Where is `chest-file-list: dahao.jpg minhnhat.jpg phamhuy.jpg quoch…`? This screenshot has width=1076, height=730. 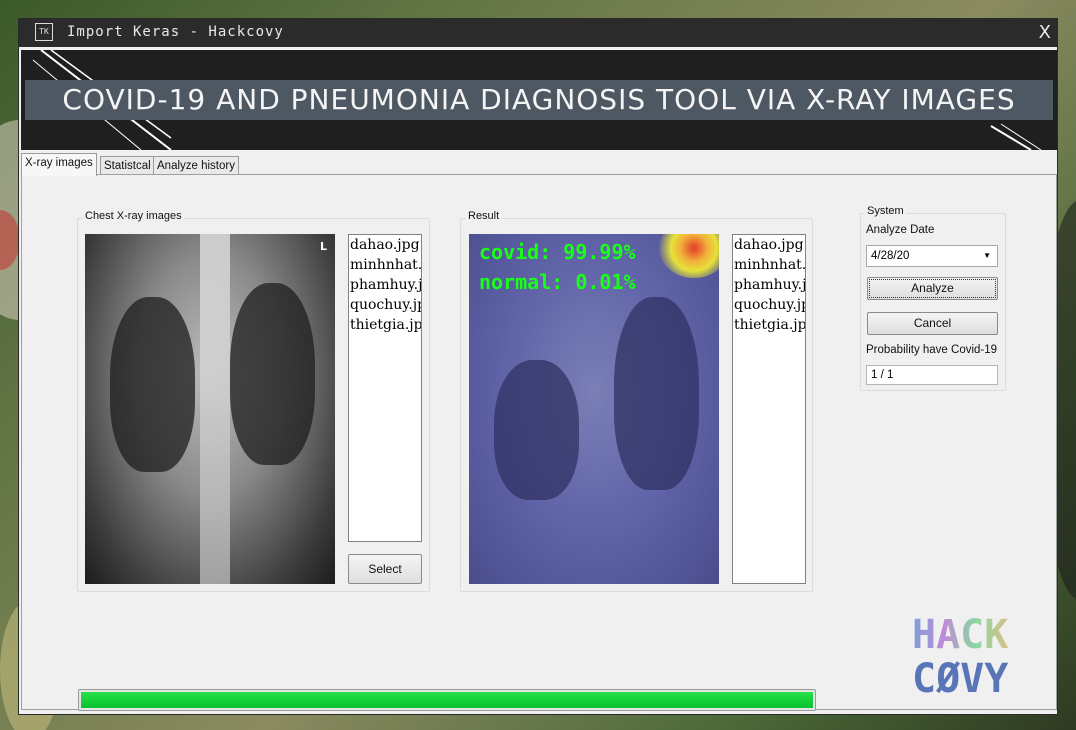
chest-file-list: dahao.jpg minhnhat.jpg phamhuy.jpg quoch… is located at coordinates (385, 388).